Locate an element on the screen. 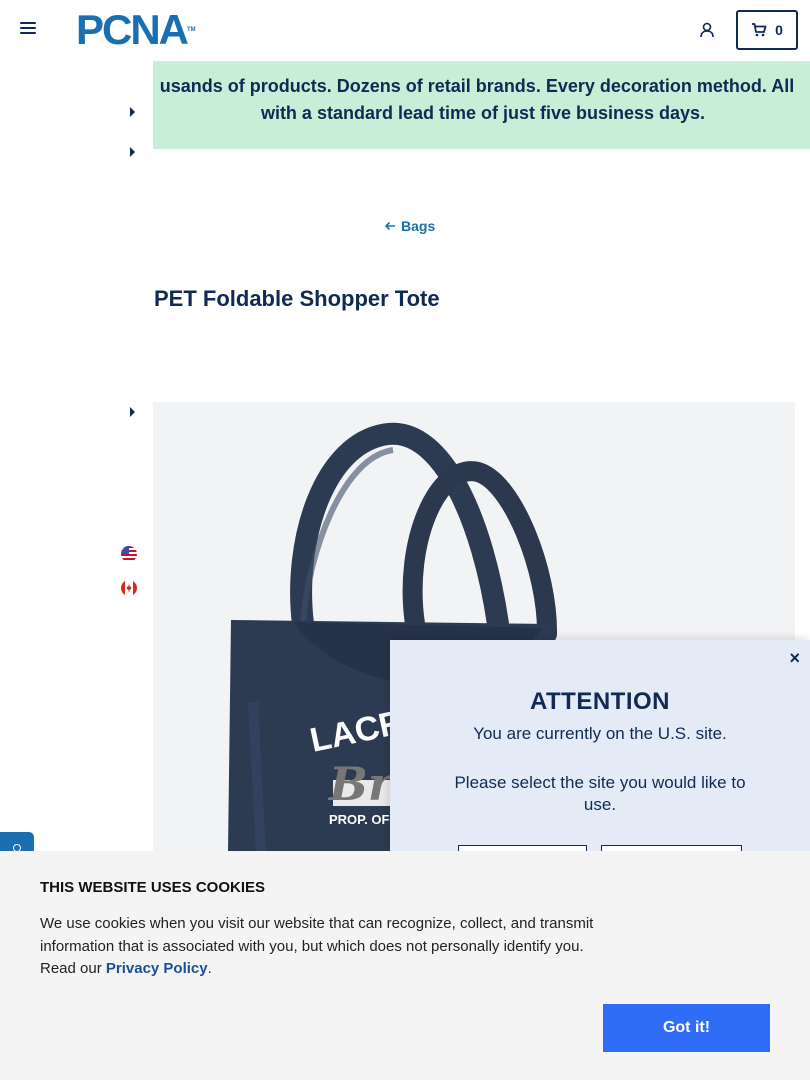 The image size is (810, 1080). bag-print-line-3: PROP. OF is located at coordinates (359, 819).